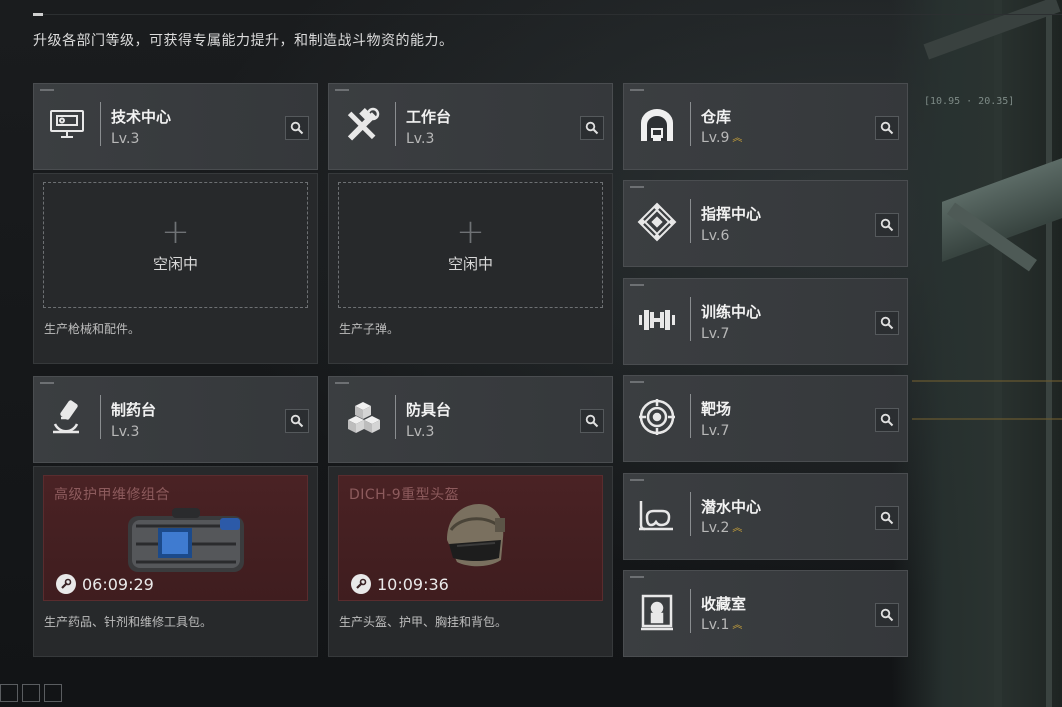 The width and height of the screenshot is (1062, 707). Describe the element at coordinates (175, 263) in the screenshot. I see `idle-status: 空闲中` at that location.